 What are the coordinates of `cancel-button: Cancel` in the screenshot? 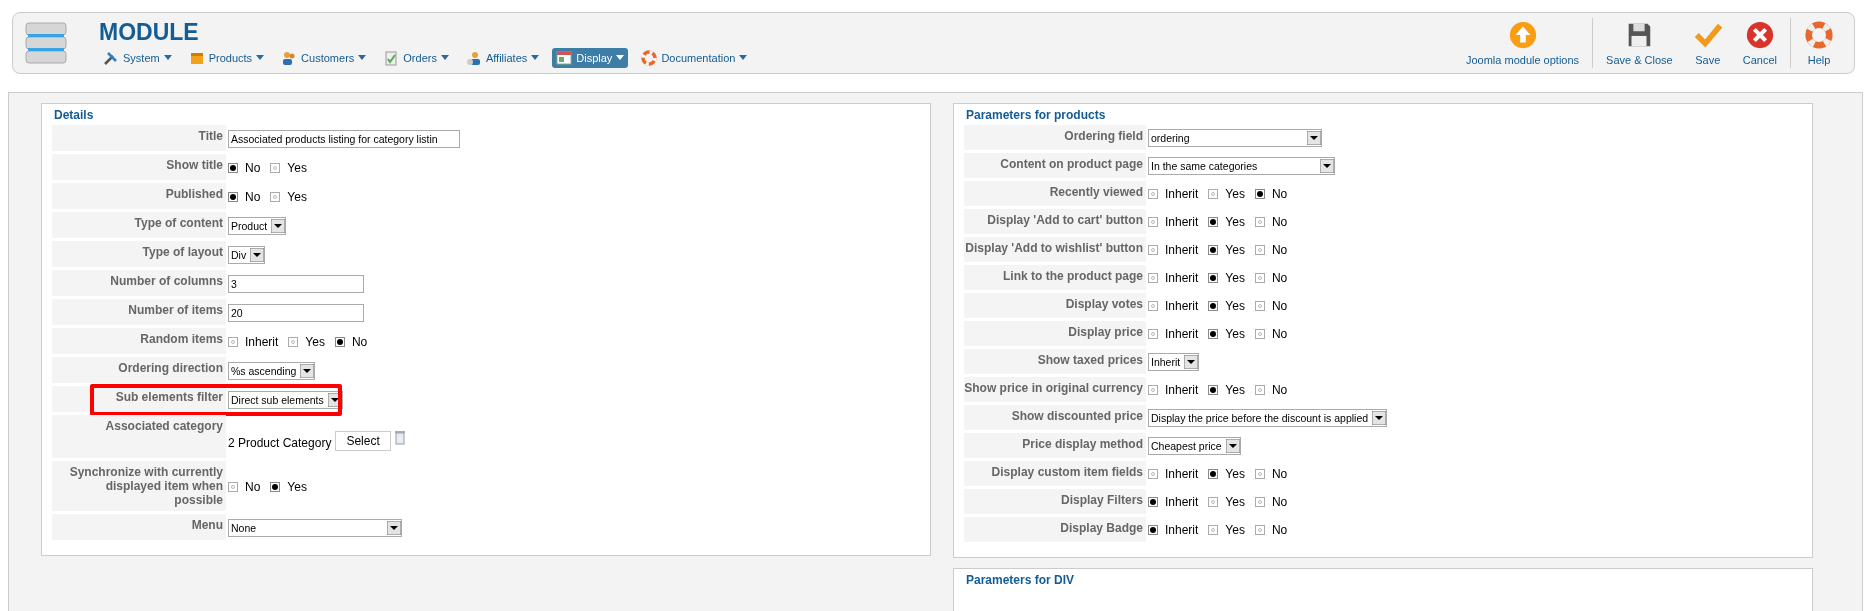 It's located at (1759, 43).